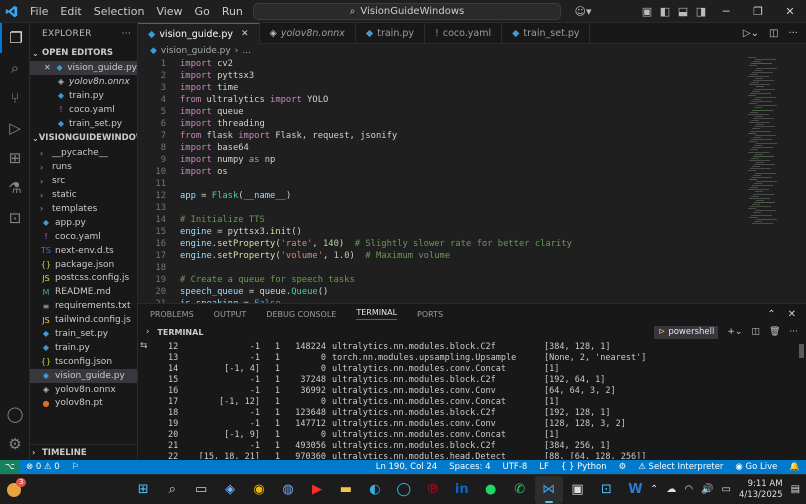 The width and height of the screenshot is (806, 504). What do you see at coordinates (15, 98) in the screenshot?
I see `source-control-icon: ⑂` at bounding box center [15, 98].